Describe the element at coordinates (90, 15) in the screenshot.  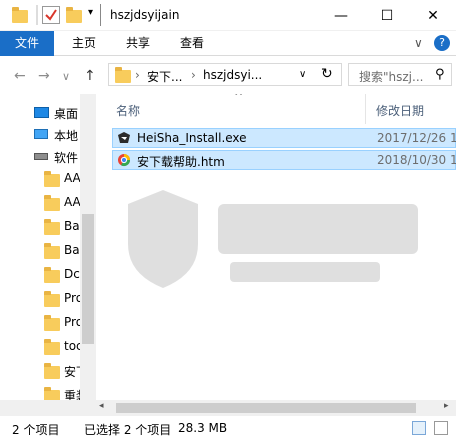
I see `quick-access-dropdown-icon: ▾` at that location.